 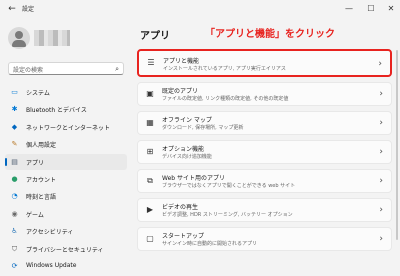 I want to click on card-title: Web サイト用のアプリ, so click(x=193, y=178).